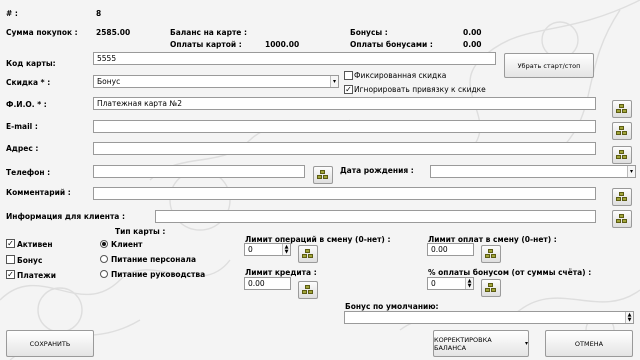 This screenshot has height=360, width=640. I want to click on purchase-sum-label: Сумма покупок :, so click(42, 32).